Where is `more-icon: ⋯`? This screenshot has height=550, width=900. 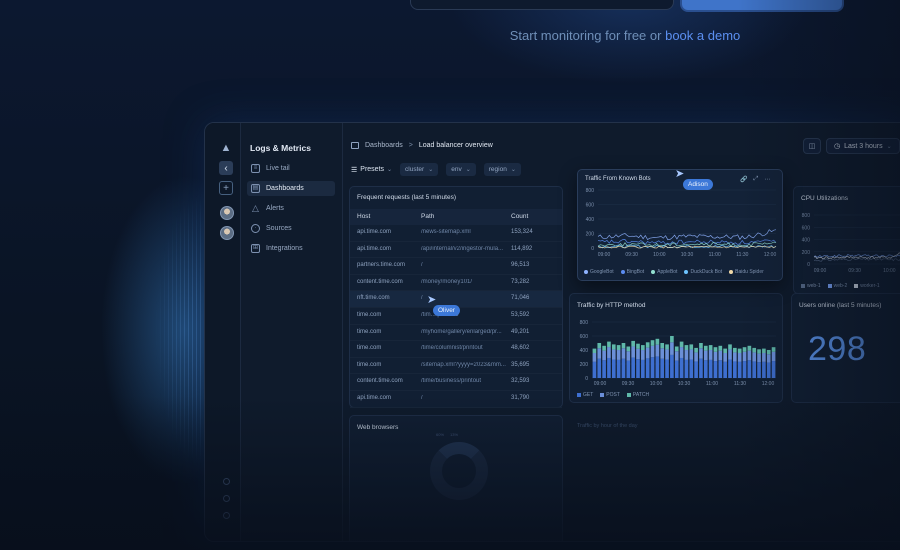 more-icon: ⋯ is located at coordinates (767, 179).